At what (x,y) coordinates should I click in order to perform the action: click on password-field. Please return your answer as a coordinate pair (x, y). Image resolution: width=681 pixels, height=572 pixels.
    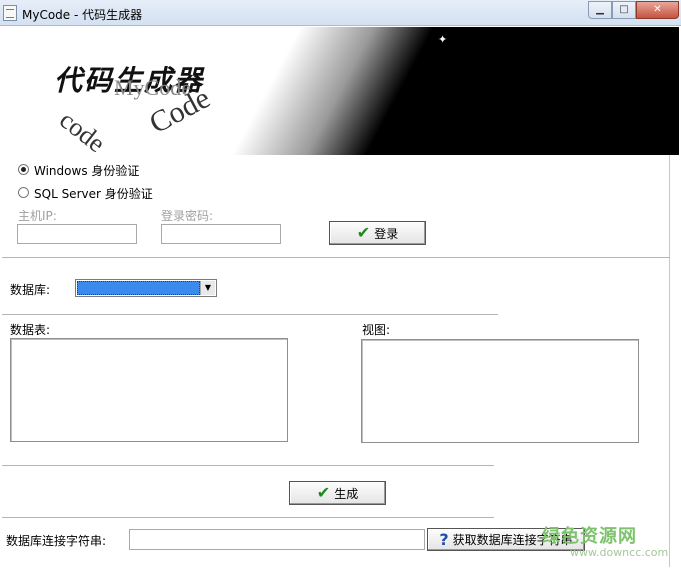
    Looking at the image, I should click on (221, 234).